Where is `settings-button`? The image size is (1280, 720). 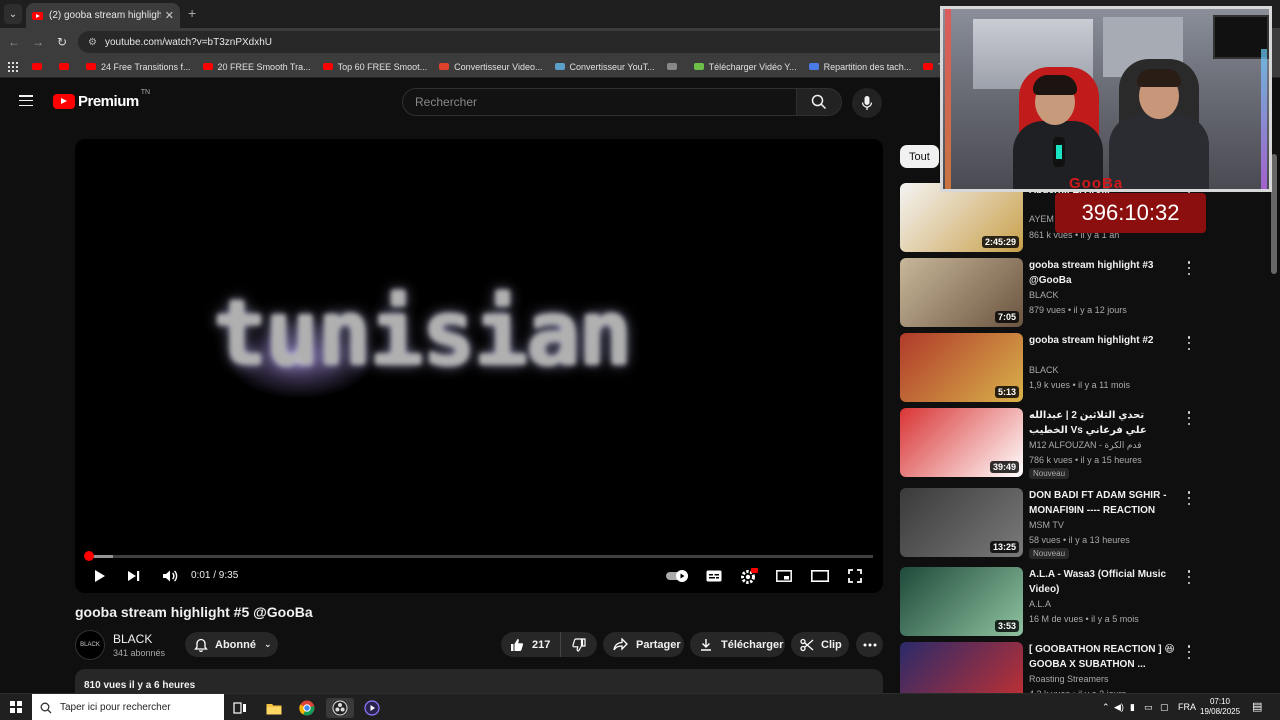 settings-button is located at coordinates (749, 576).